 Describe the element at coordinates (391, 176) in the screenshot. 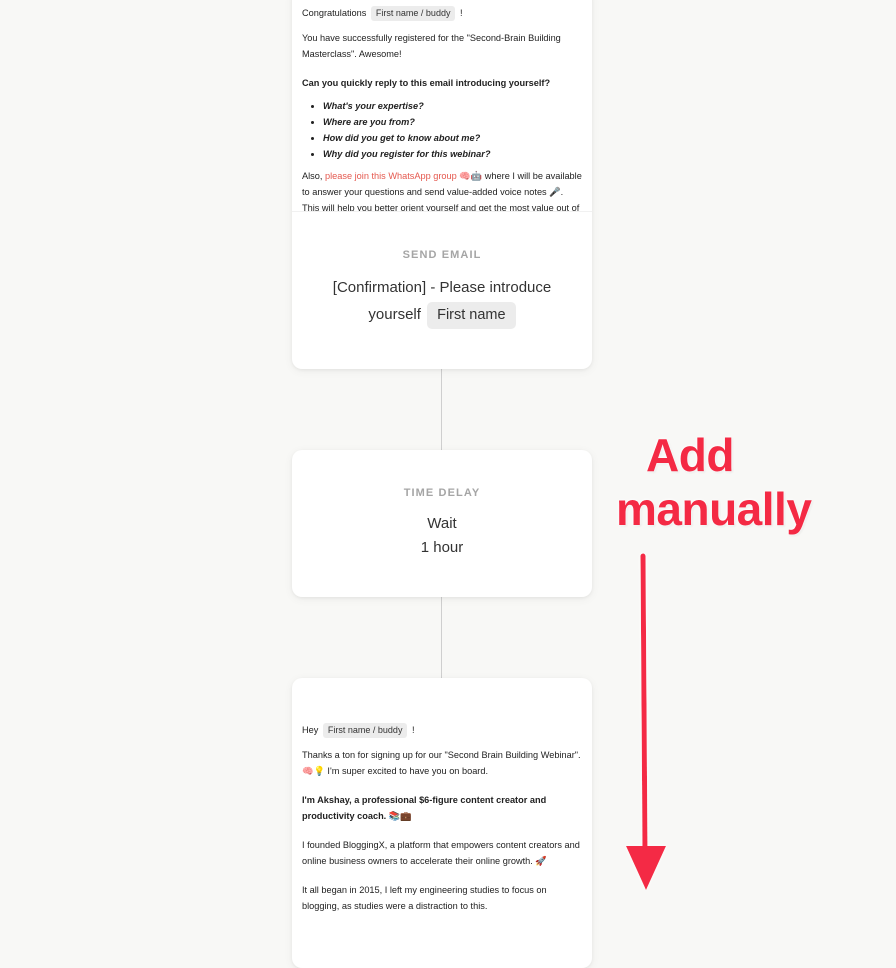

I see `whatsapp-group-link: please join this WhatsApp group` at that location.